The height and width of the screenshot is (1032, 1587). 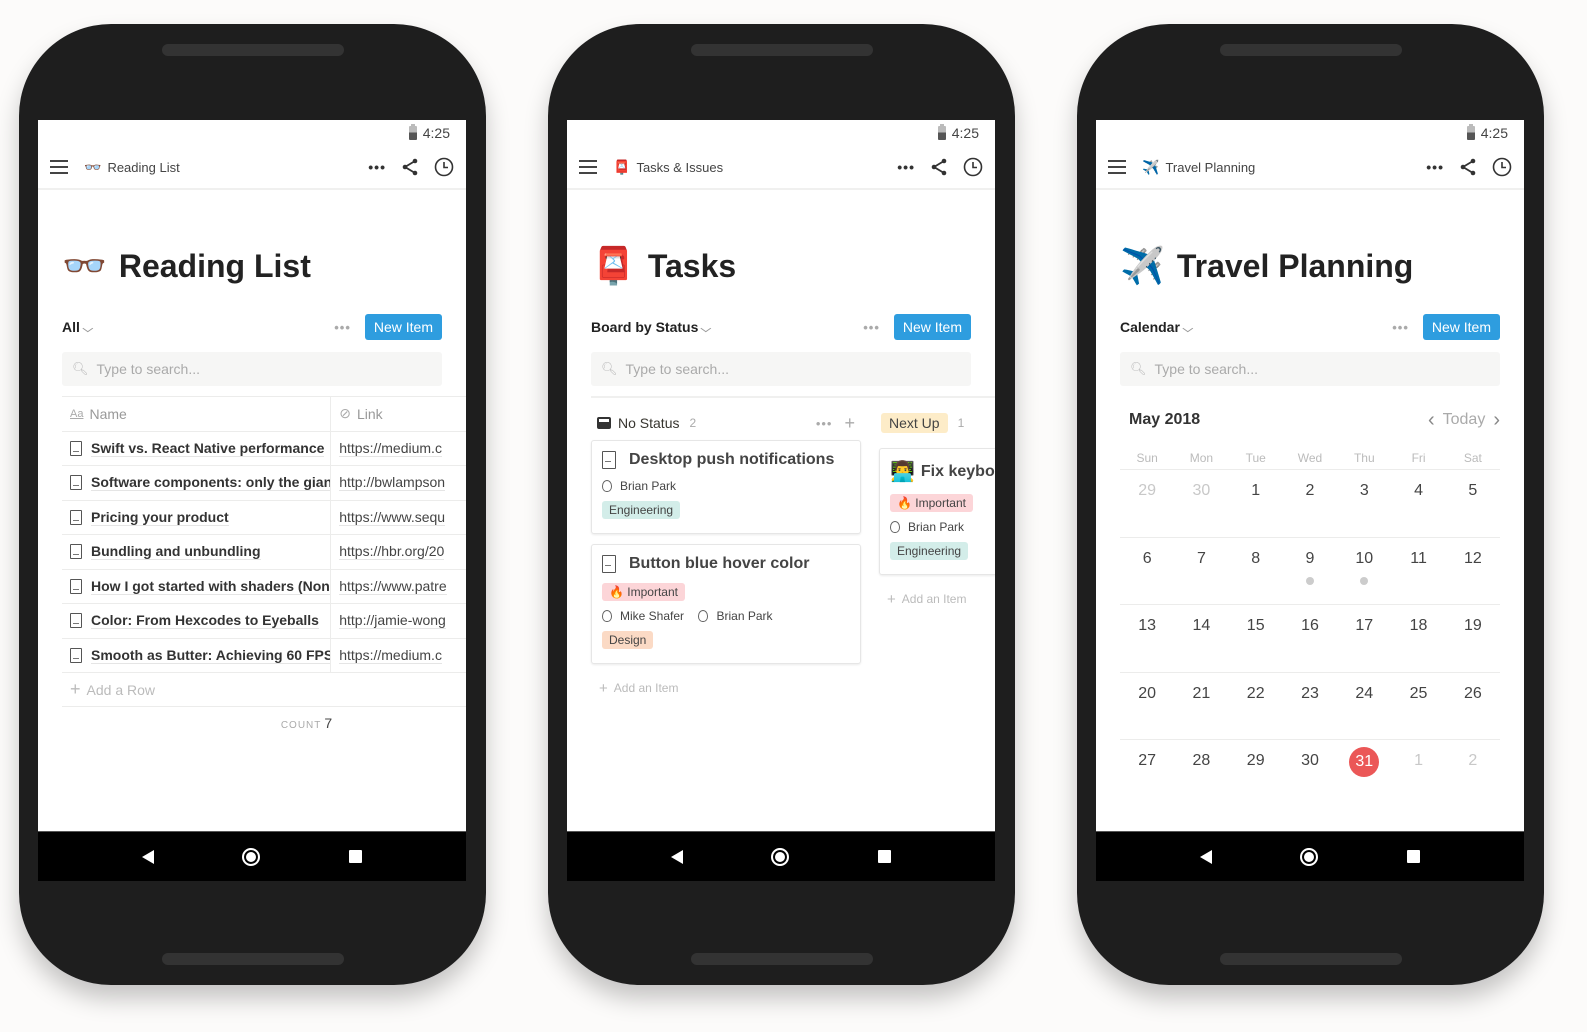 I want to click on calendar-day: 14, so click(x=1201, y=638).